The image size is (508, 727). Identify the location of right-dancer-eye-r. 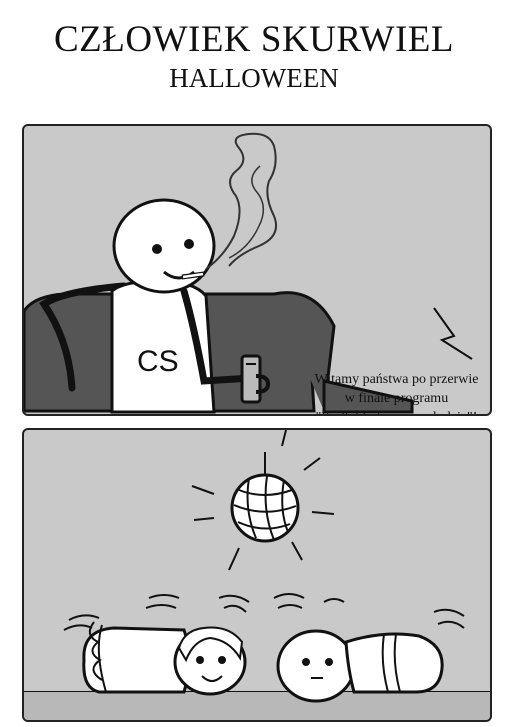
(329, 662).